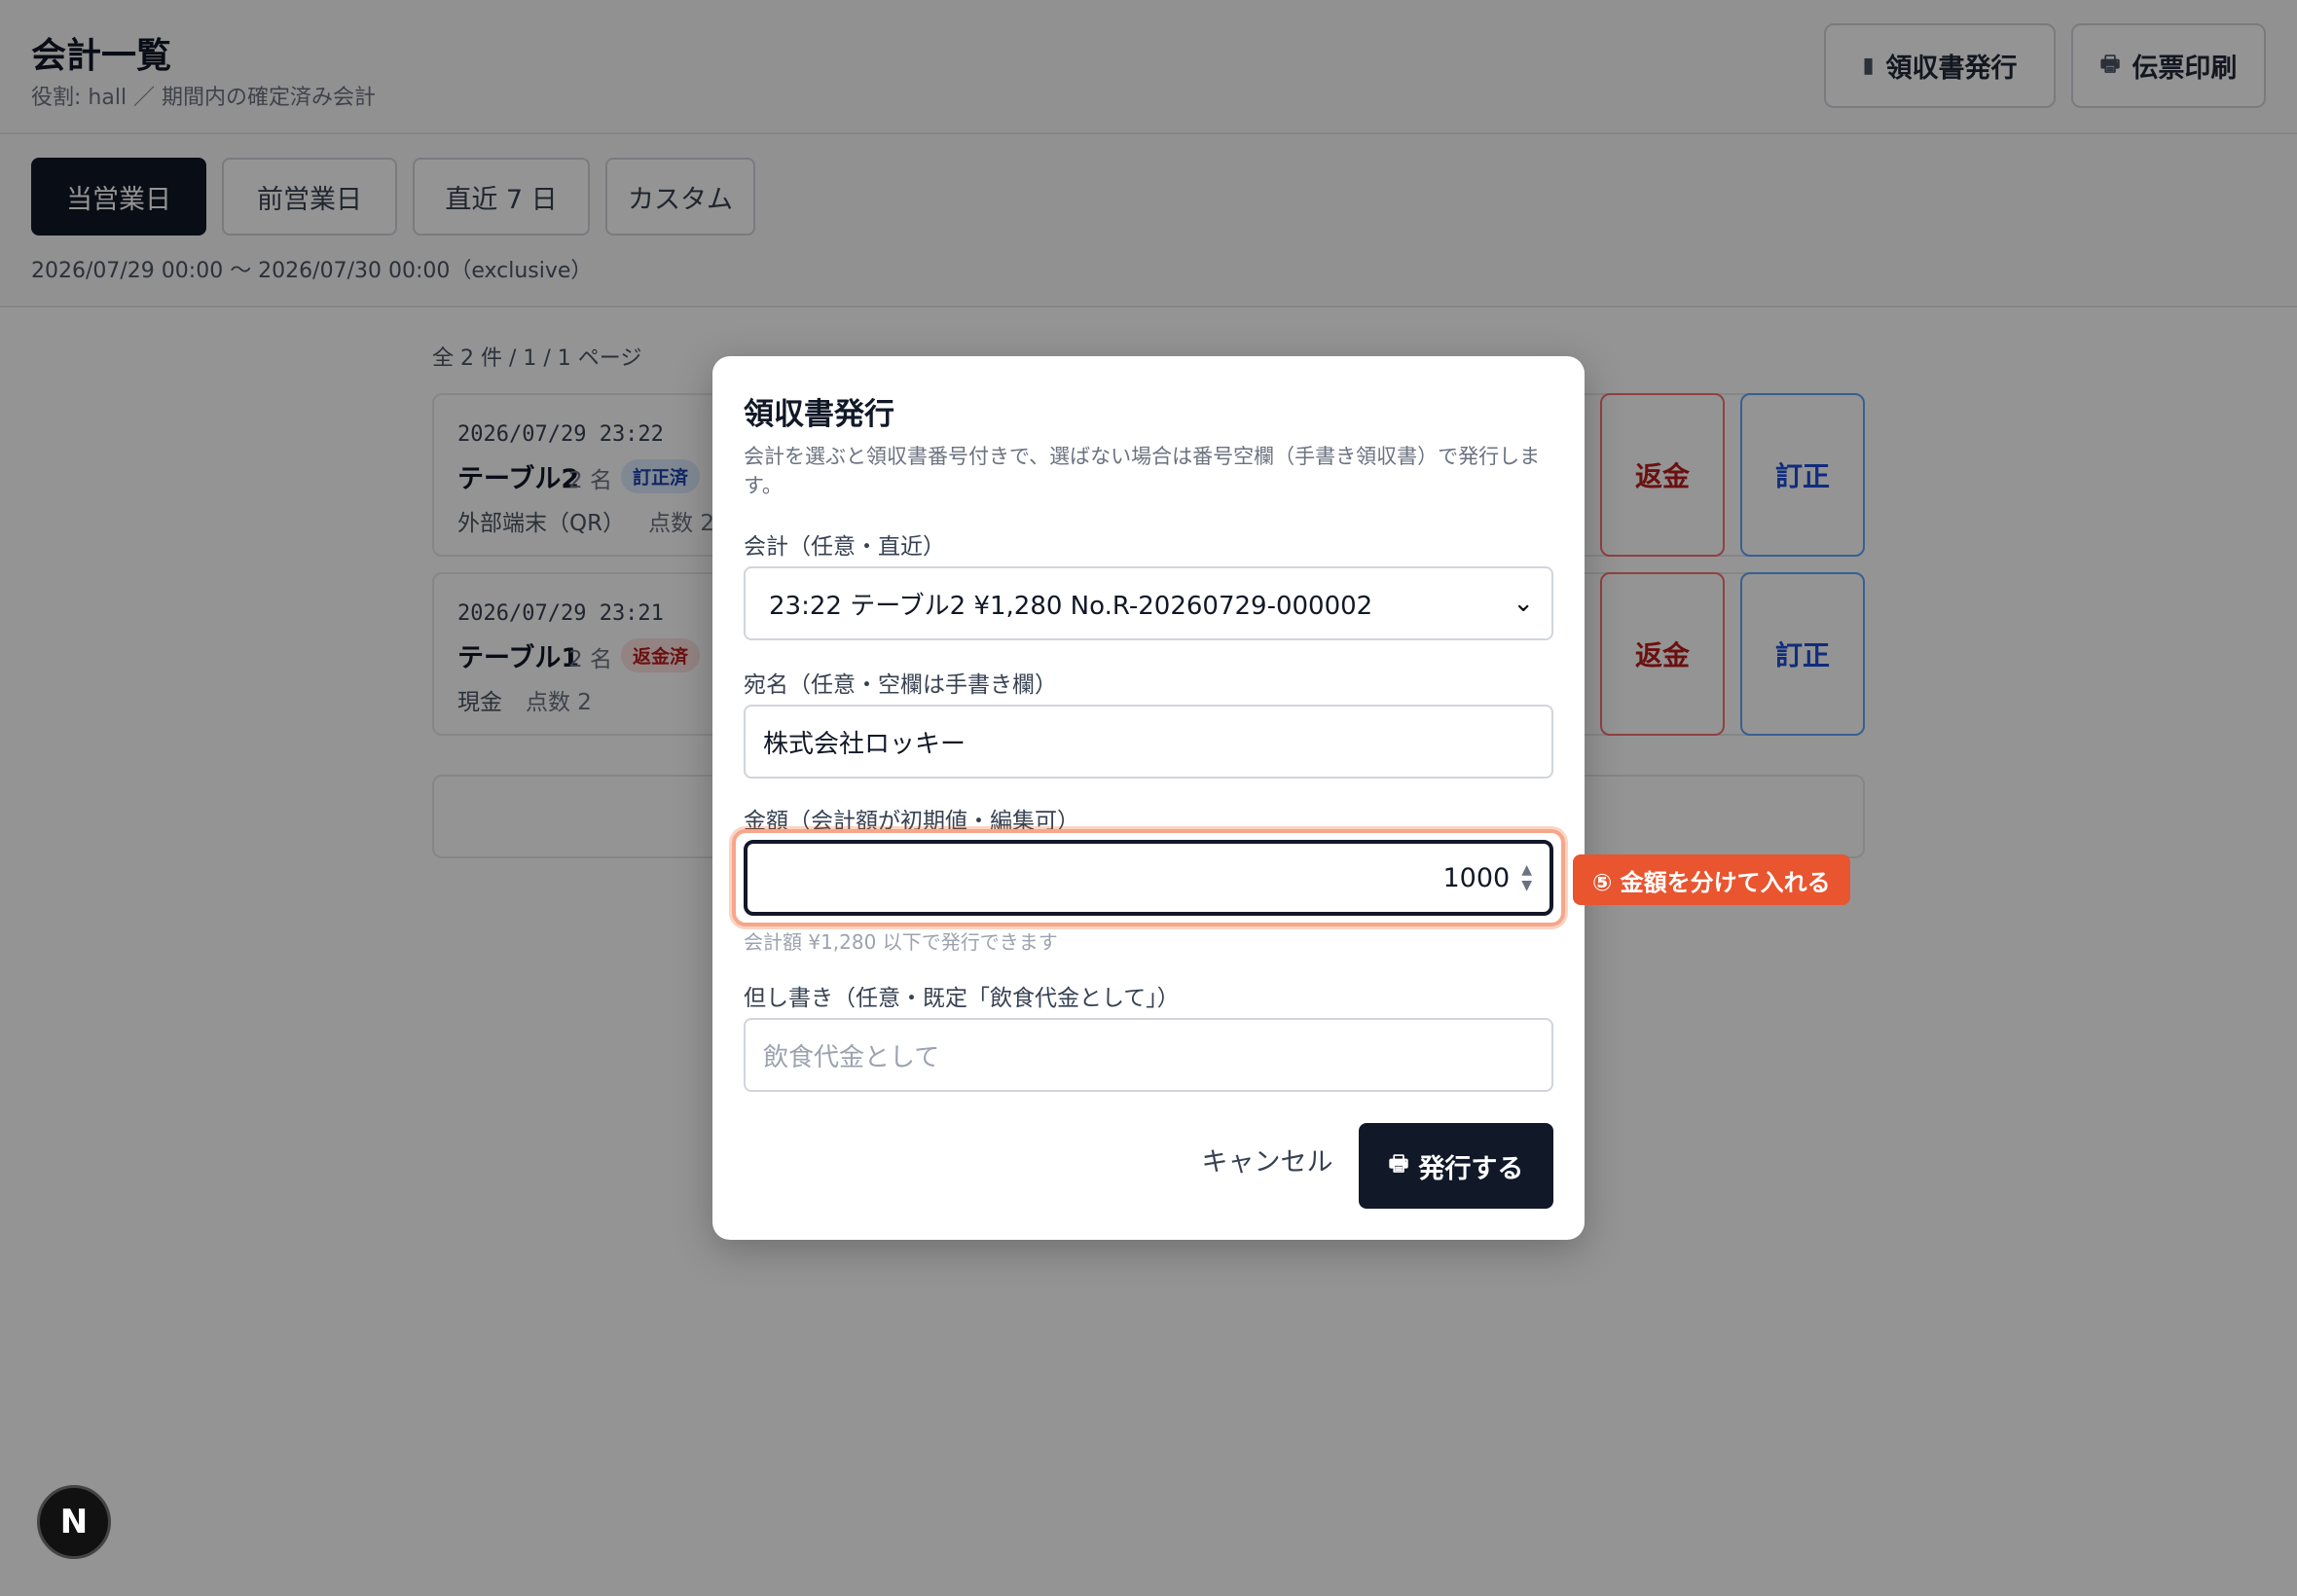 The width and height of the screenshot is (2297, 1596). Describe the element at coordinates (1711, 879) in the screenshot. I see `step-callout: ⑤ 金額を分けて入れる` at that location.